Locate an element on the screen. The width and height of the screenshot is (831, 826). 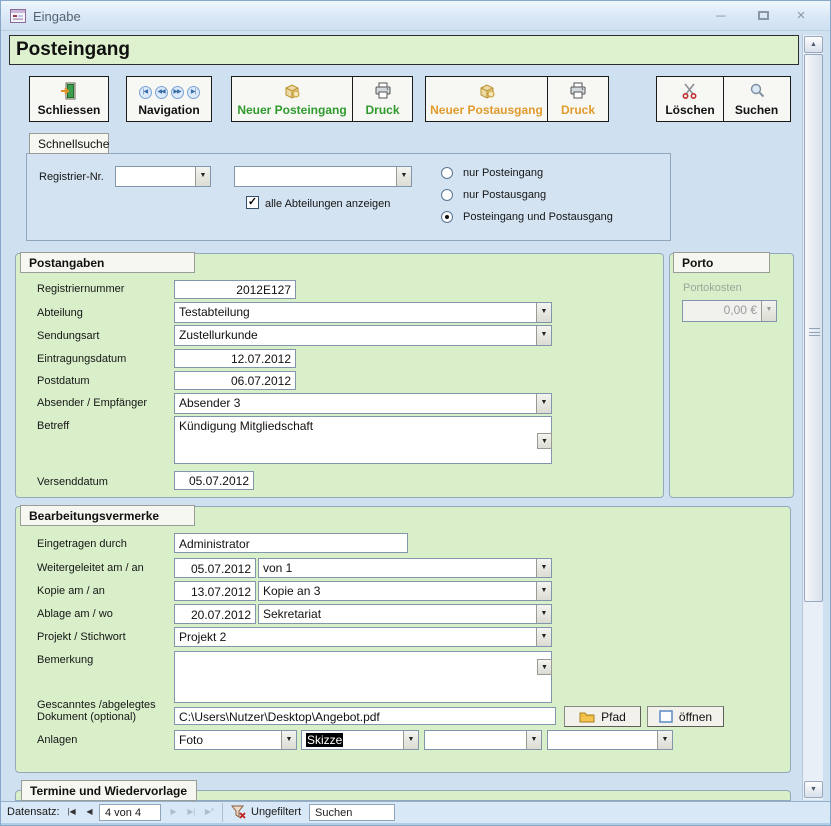
abteilung-filter-combobox: ▼ is located at coordinates (323, 176).